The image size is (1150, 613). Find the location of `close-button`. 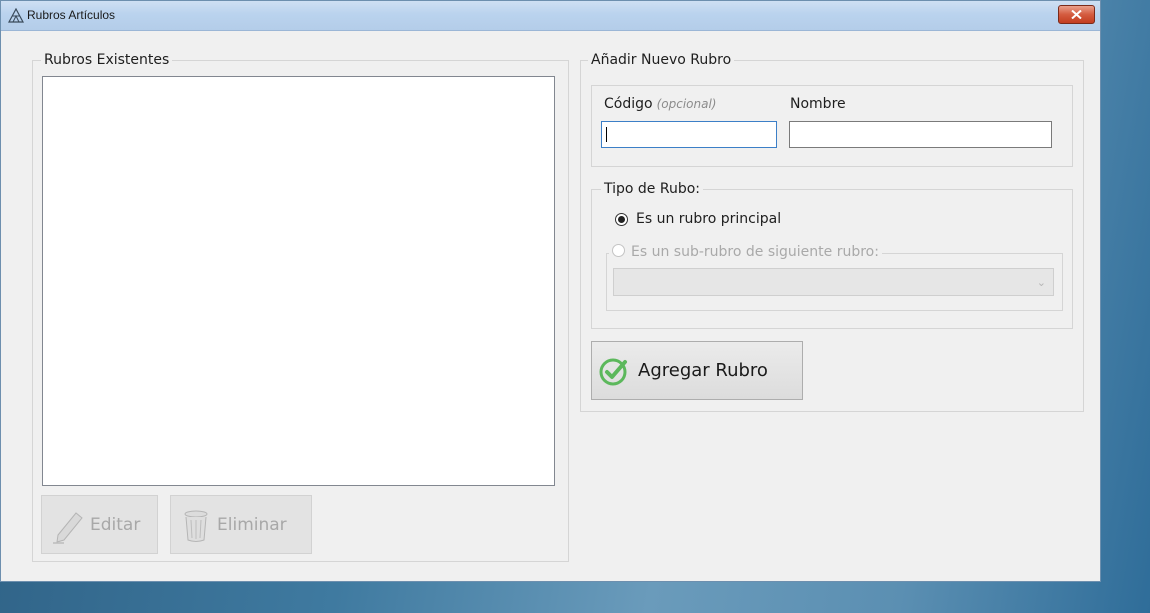

close-button is located at coordinates (1076, 14).